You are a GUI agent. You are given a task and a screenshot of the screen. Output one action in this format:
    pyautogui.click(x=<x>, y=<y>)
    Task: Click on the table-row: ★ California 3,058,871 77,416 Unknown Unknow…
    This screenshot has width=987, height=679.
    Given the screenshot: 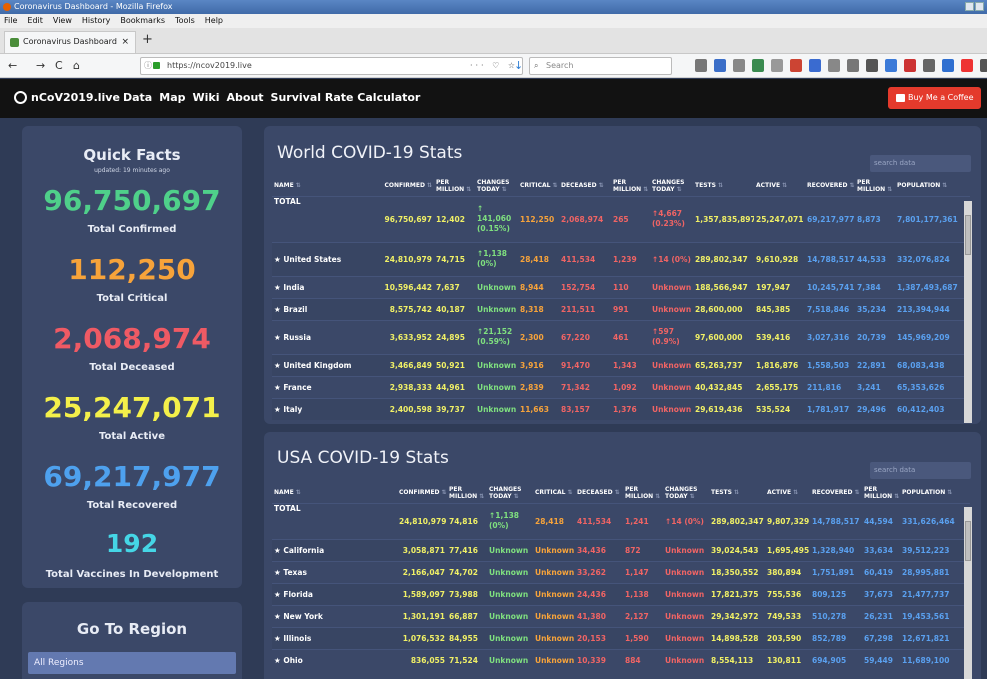 What is the action you would take?
    pyautogui.click(x=621, y=550)
    